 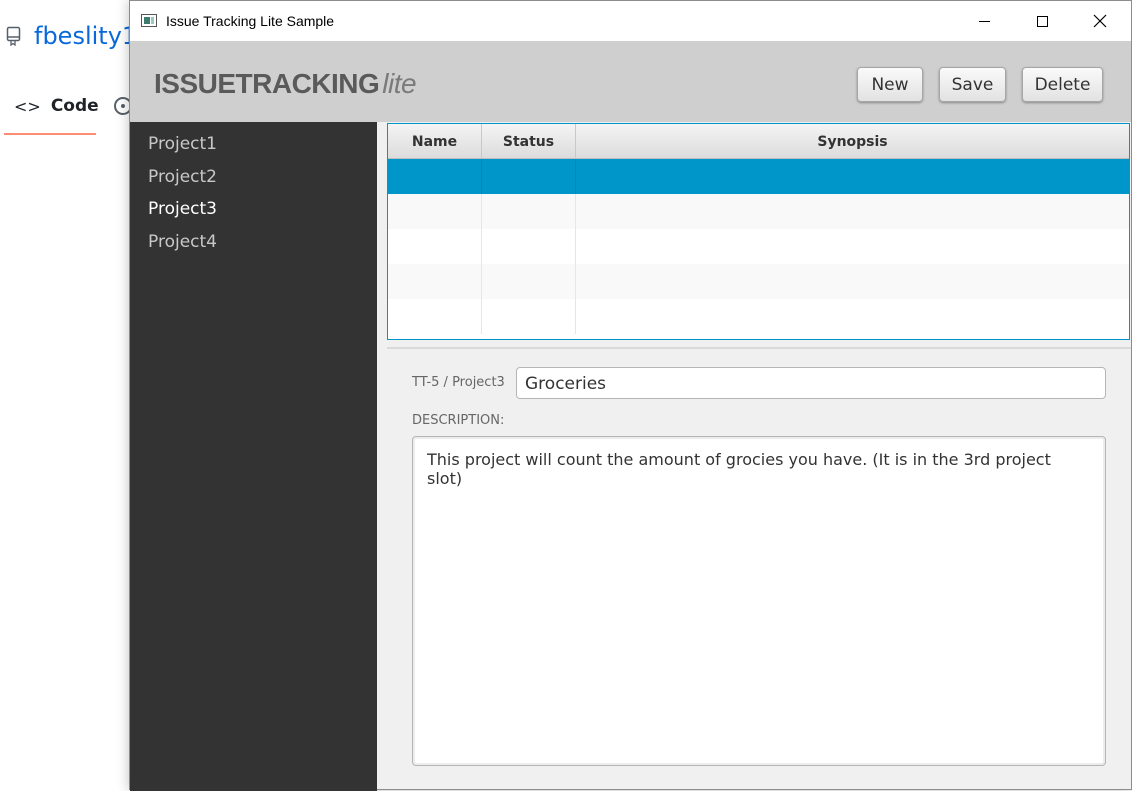 What do you see at coordinates (27, 106) in the screenshot?
I see `code-brackets-icon: <>` at bounding box center [27, 106].